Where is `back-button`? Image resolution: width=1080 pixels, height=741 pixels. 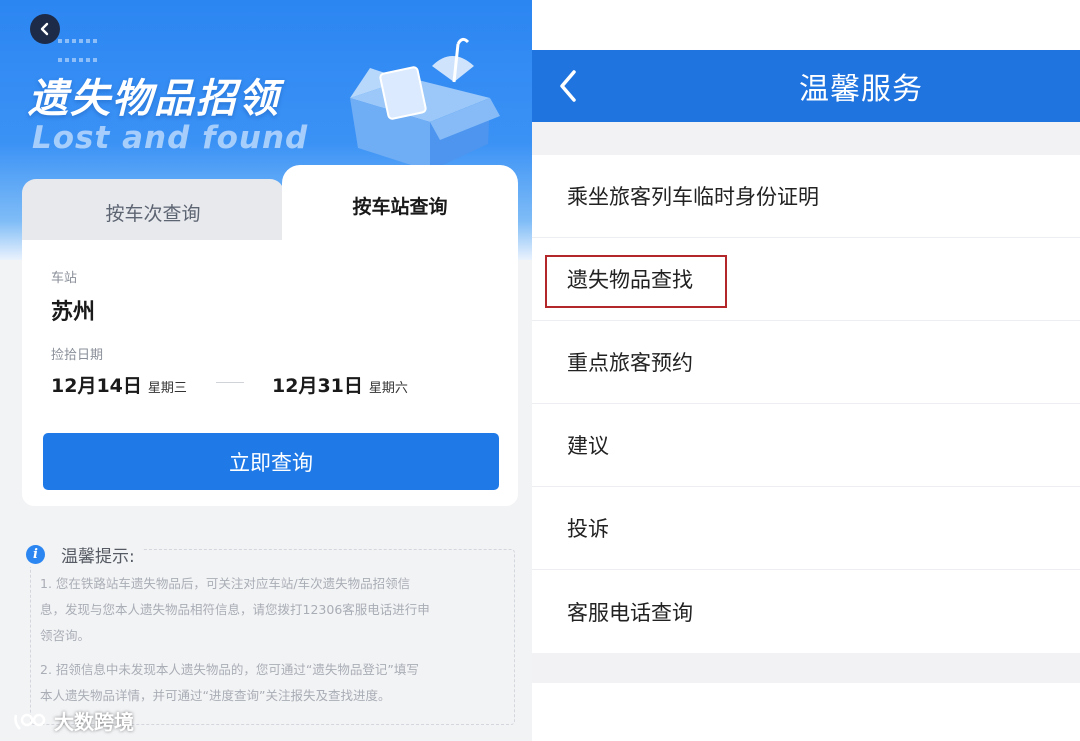
back-button is located at coordinates (45, 29).